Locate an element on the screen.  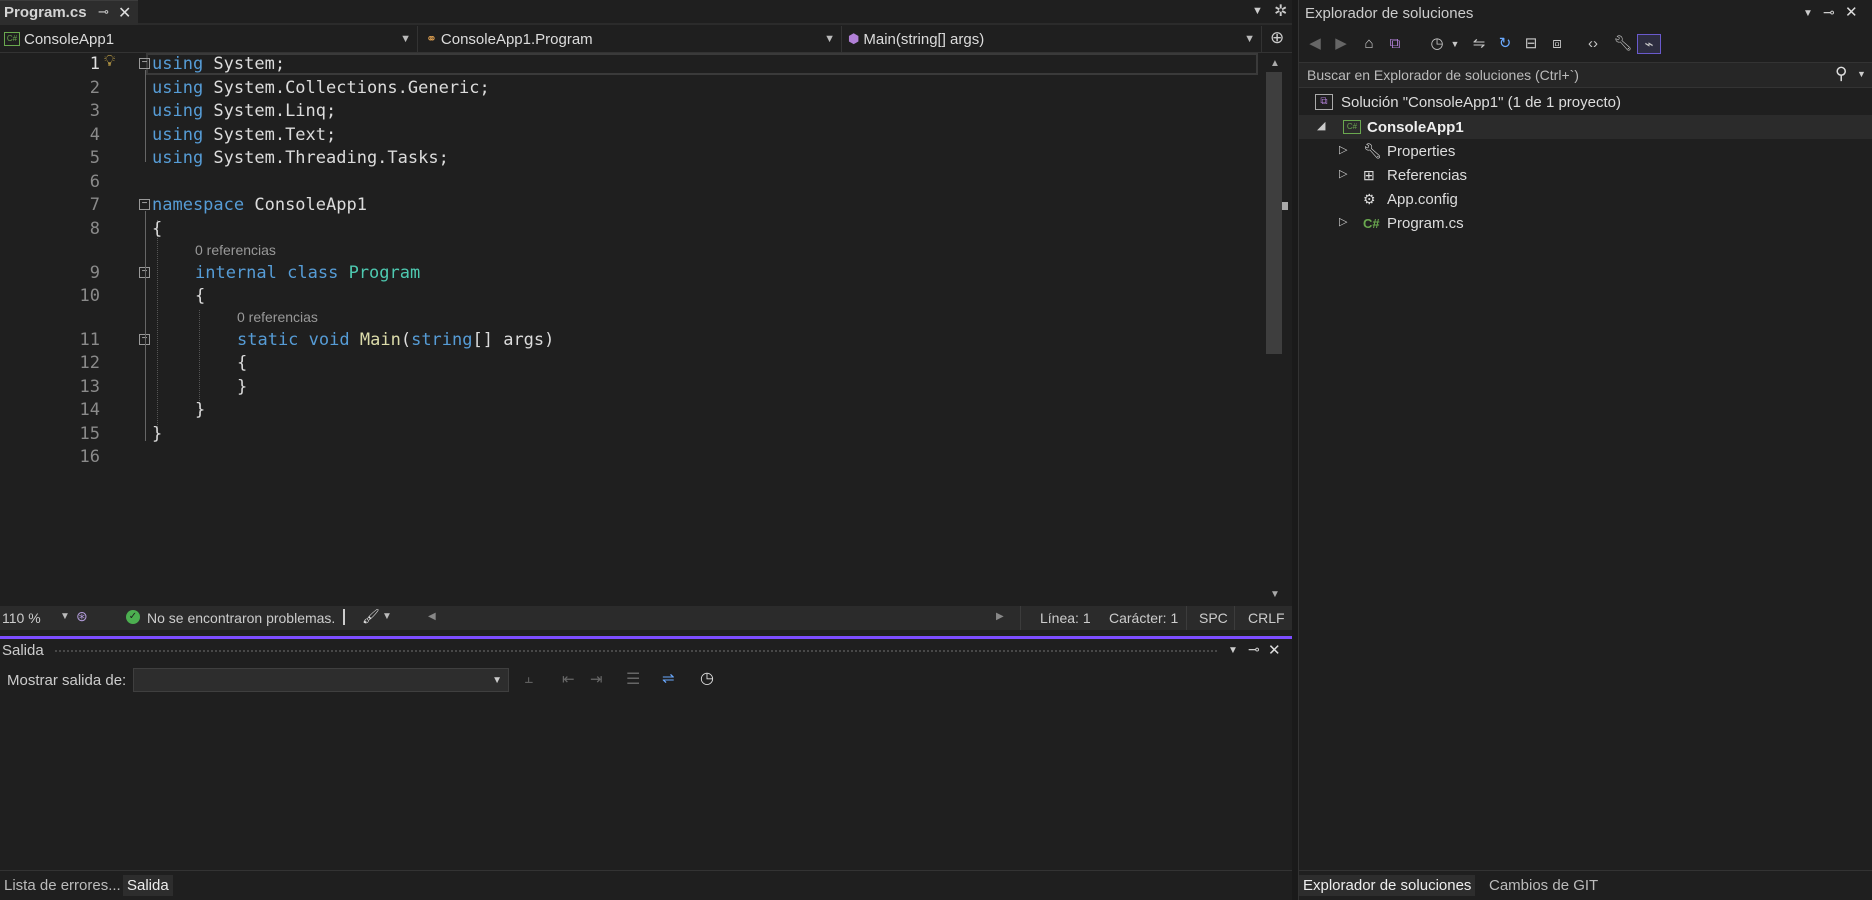
class-icon: ⚭ is located at coordinates (431, 38).